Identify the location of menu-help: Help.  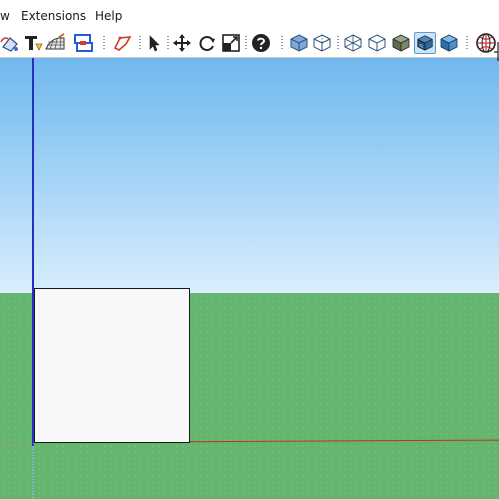
(108, 16).